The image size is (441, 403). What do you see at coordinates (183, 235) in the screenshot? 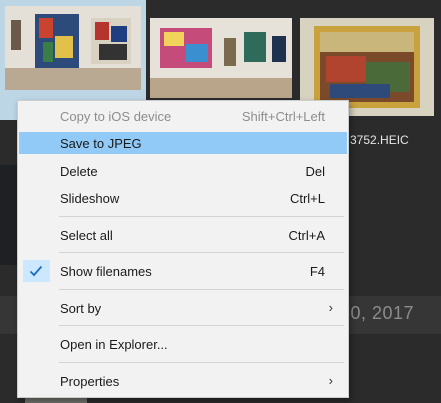
I see `menu-item-select-all: Select all Ctrl+A` at bounding box center [183, 235].